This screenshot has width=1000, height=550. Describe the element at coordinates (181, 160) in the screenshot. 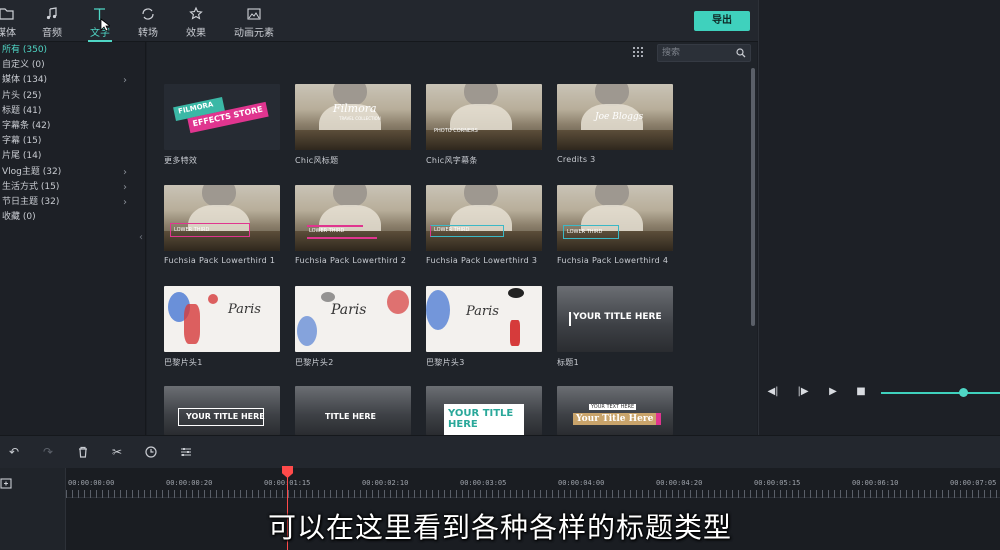

I see `card-label: 更多特效` at that location.